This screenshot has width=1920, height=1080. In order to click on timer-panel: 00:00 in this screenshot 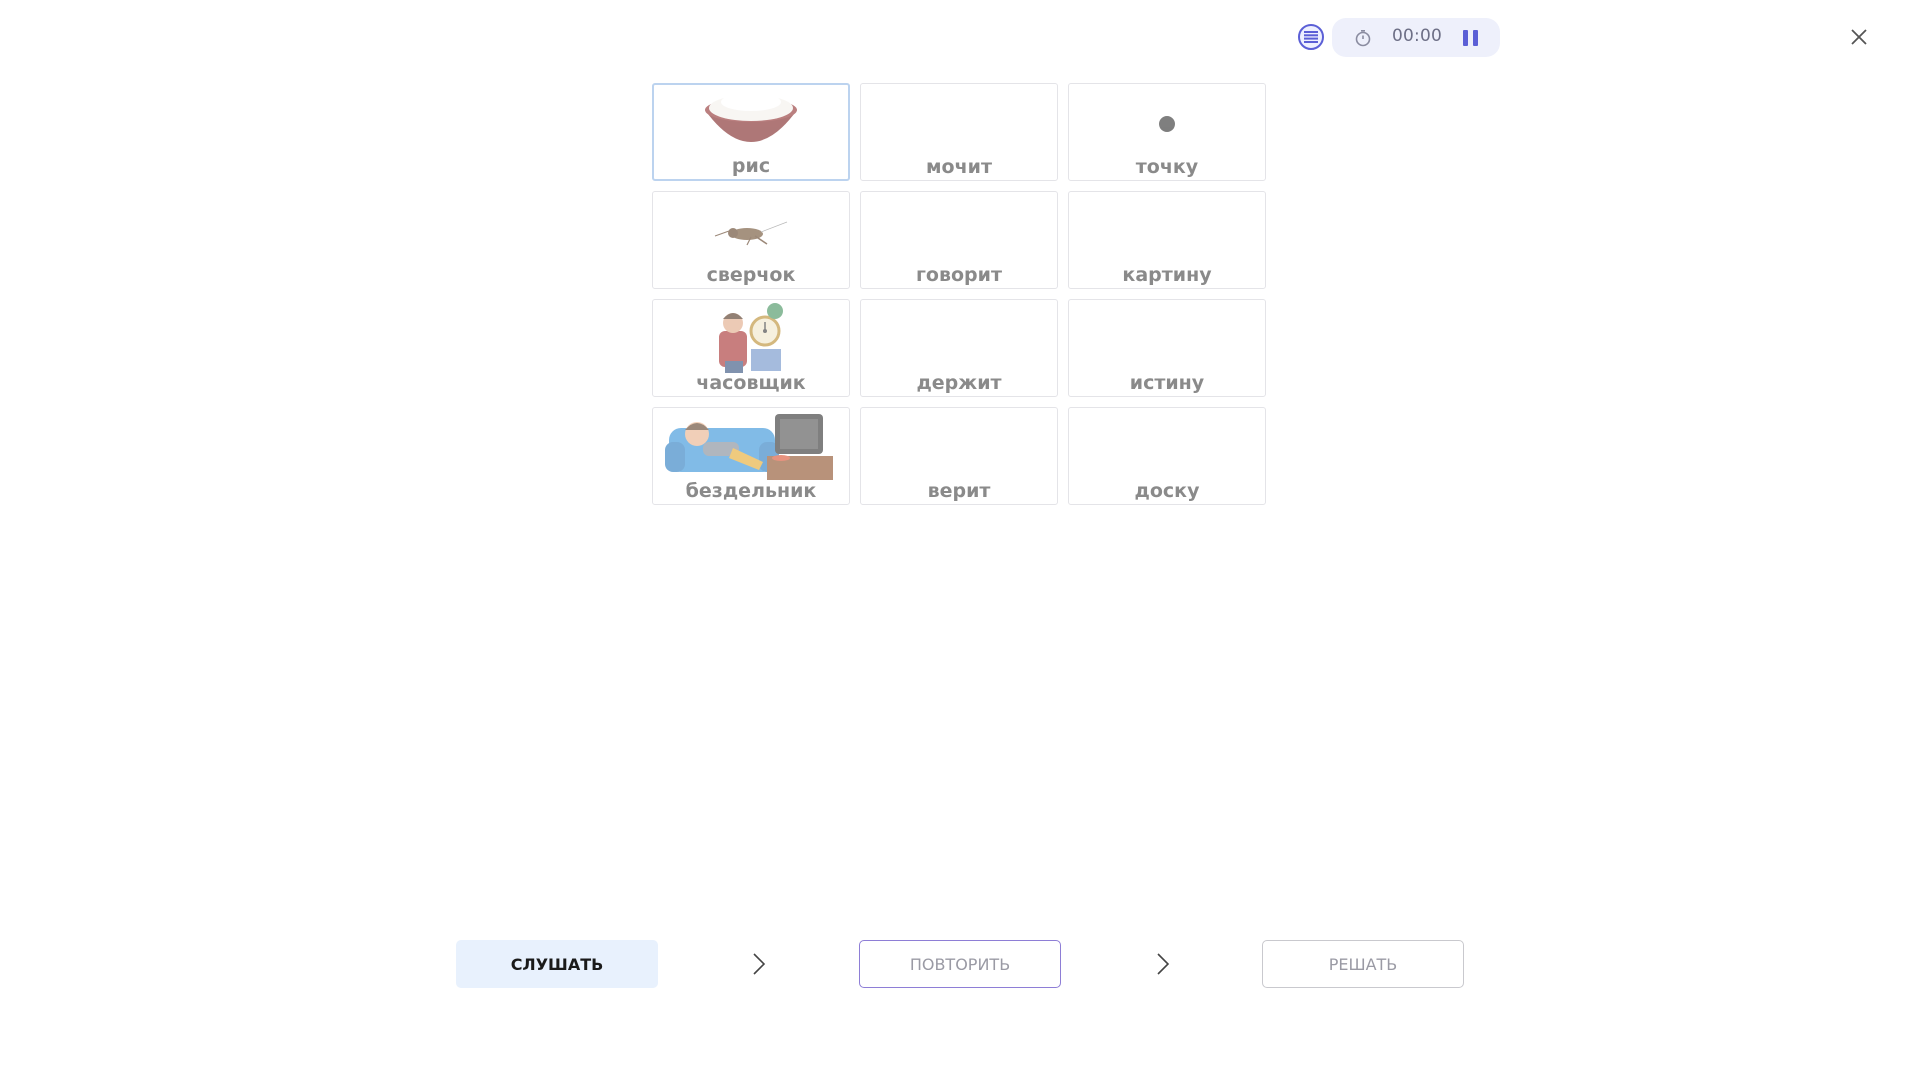, I will do `click(1416, 37)`.